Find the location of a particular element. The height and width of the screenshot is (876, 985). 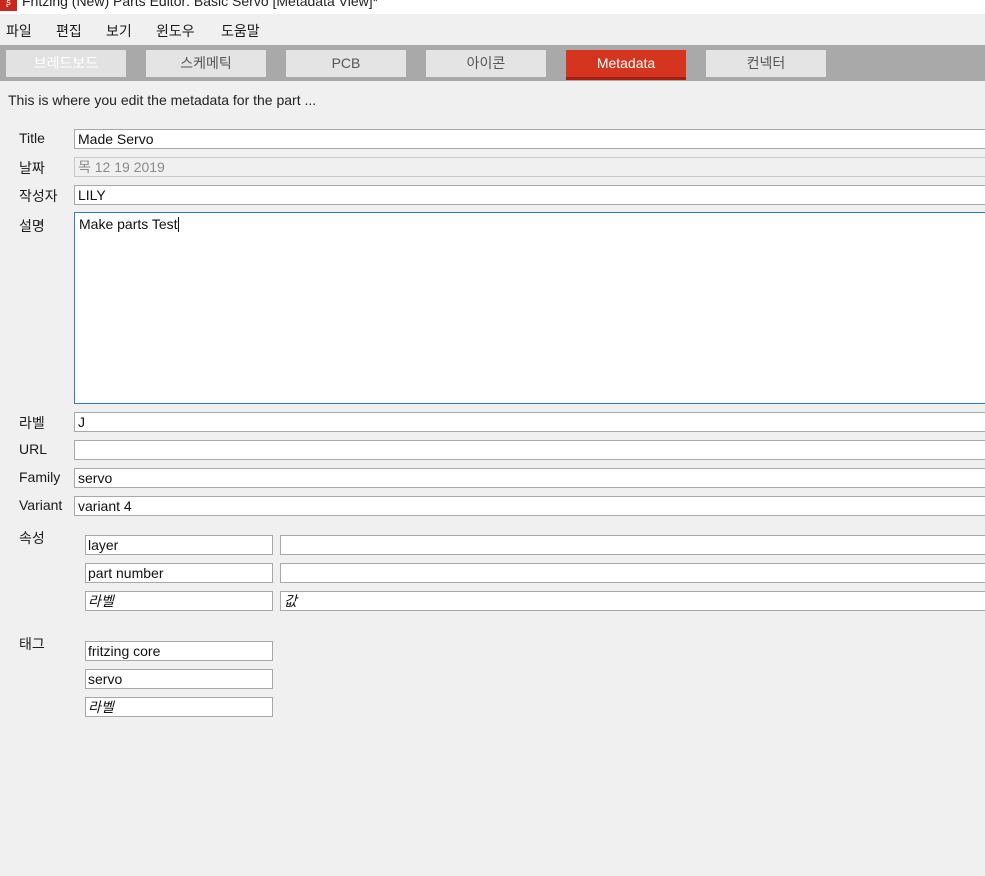

tab-schematic: 스케메틱 is located at coordinates (206, 63).